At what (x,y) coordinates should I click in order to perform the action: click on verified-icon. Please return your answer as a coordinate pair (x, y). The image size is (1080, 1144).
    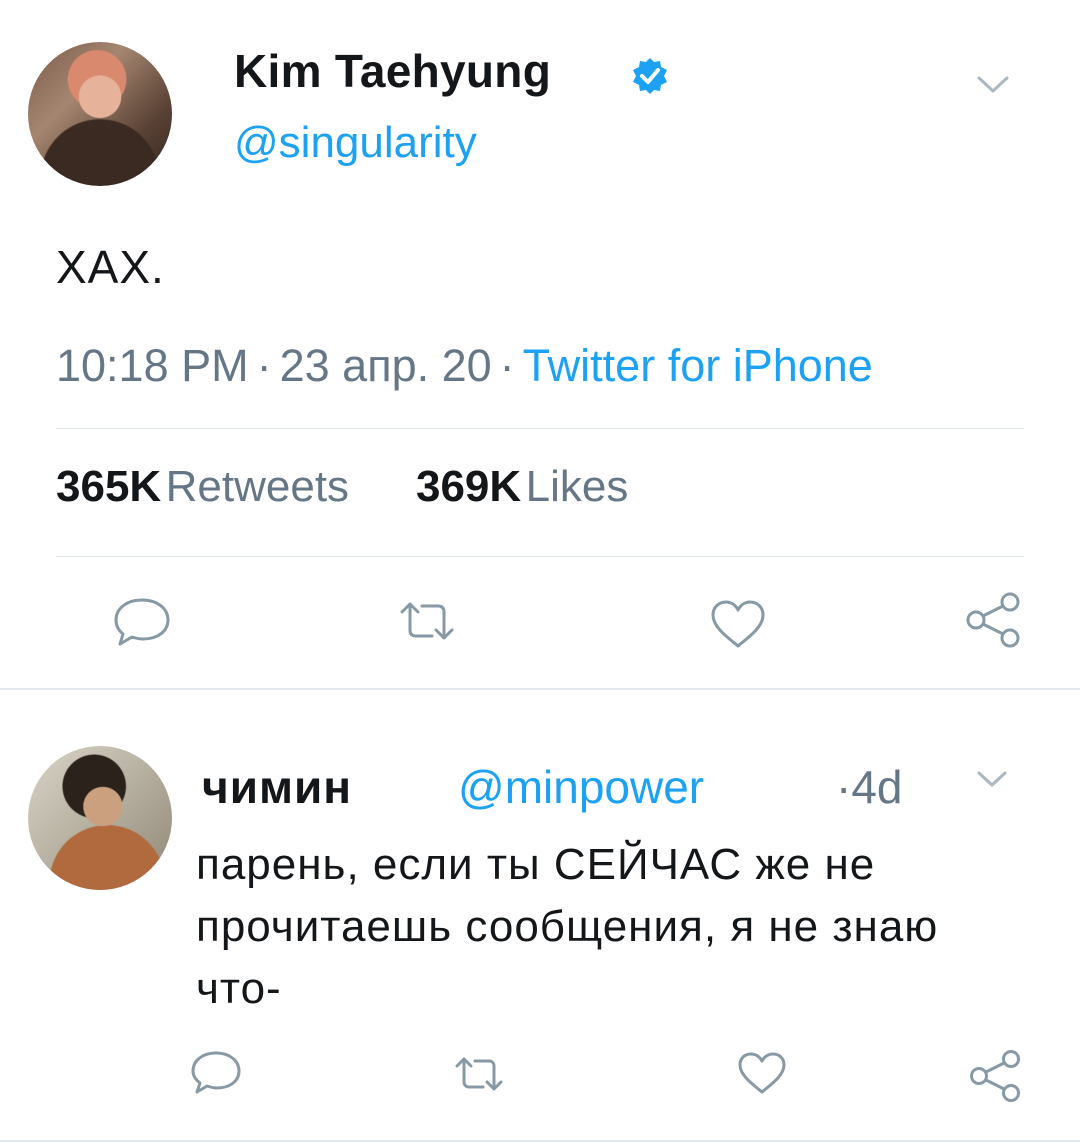
    Looking at the image, I should click on (650, 76).